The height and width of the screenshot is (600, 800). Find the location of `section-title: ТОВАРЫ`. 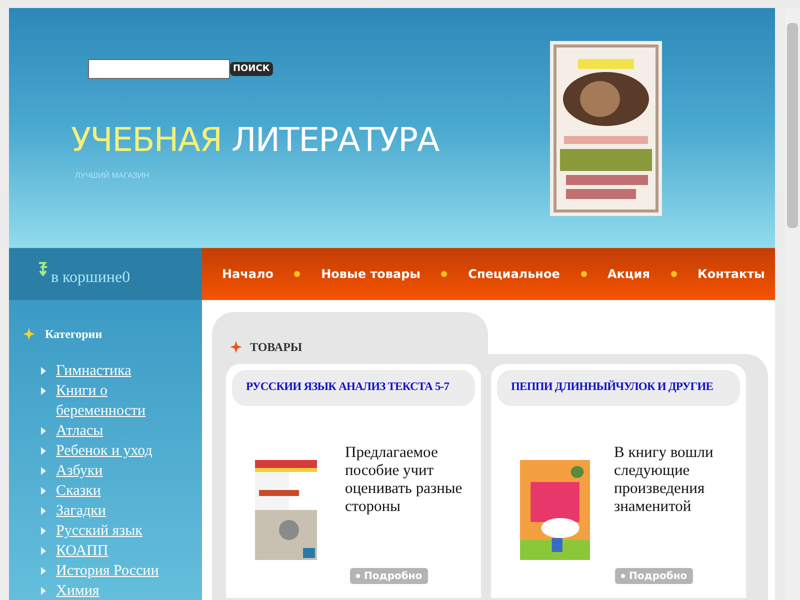

section-title: ТОВАРЫ is located at coordinates (276, 347).